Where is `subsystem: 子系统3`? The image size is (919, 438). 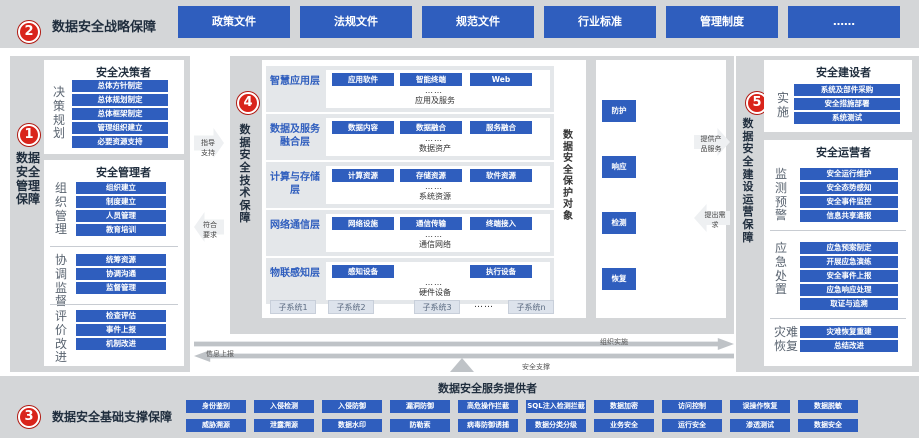
subsystem: 子系统3 is located at coordinates (437, 307).